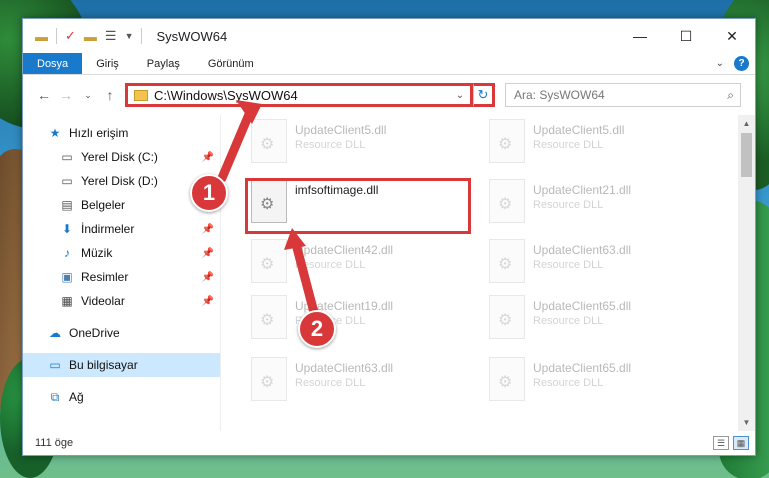  Describe the element at coordinates (108, 229) in the screenshot. I see `sidebar-item-label: İndirmeler` at that location.